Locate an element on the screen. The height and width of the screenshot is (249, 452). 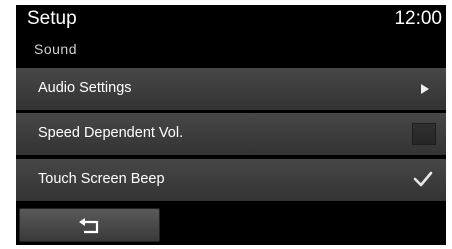
menu-item-label: Speed Dependent Vol. is located at coordinates (111, 133).